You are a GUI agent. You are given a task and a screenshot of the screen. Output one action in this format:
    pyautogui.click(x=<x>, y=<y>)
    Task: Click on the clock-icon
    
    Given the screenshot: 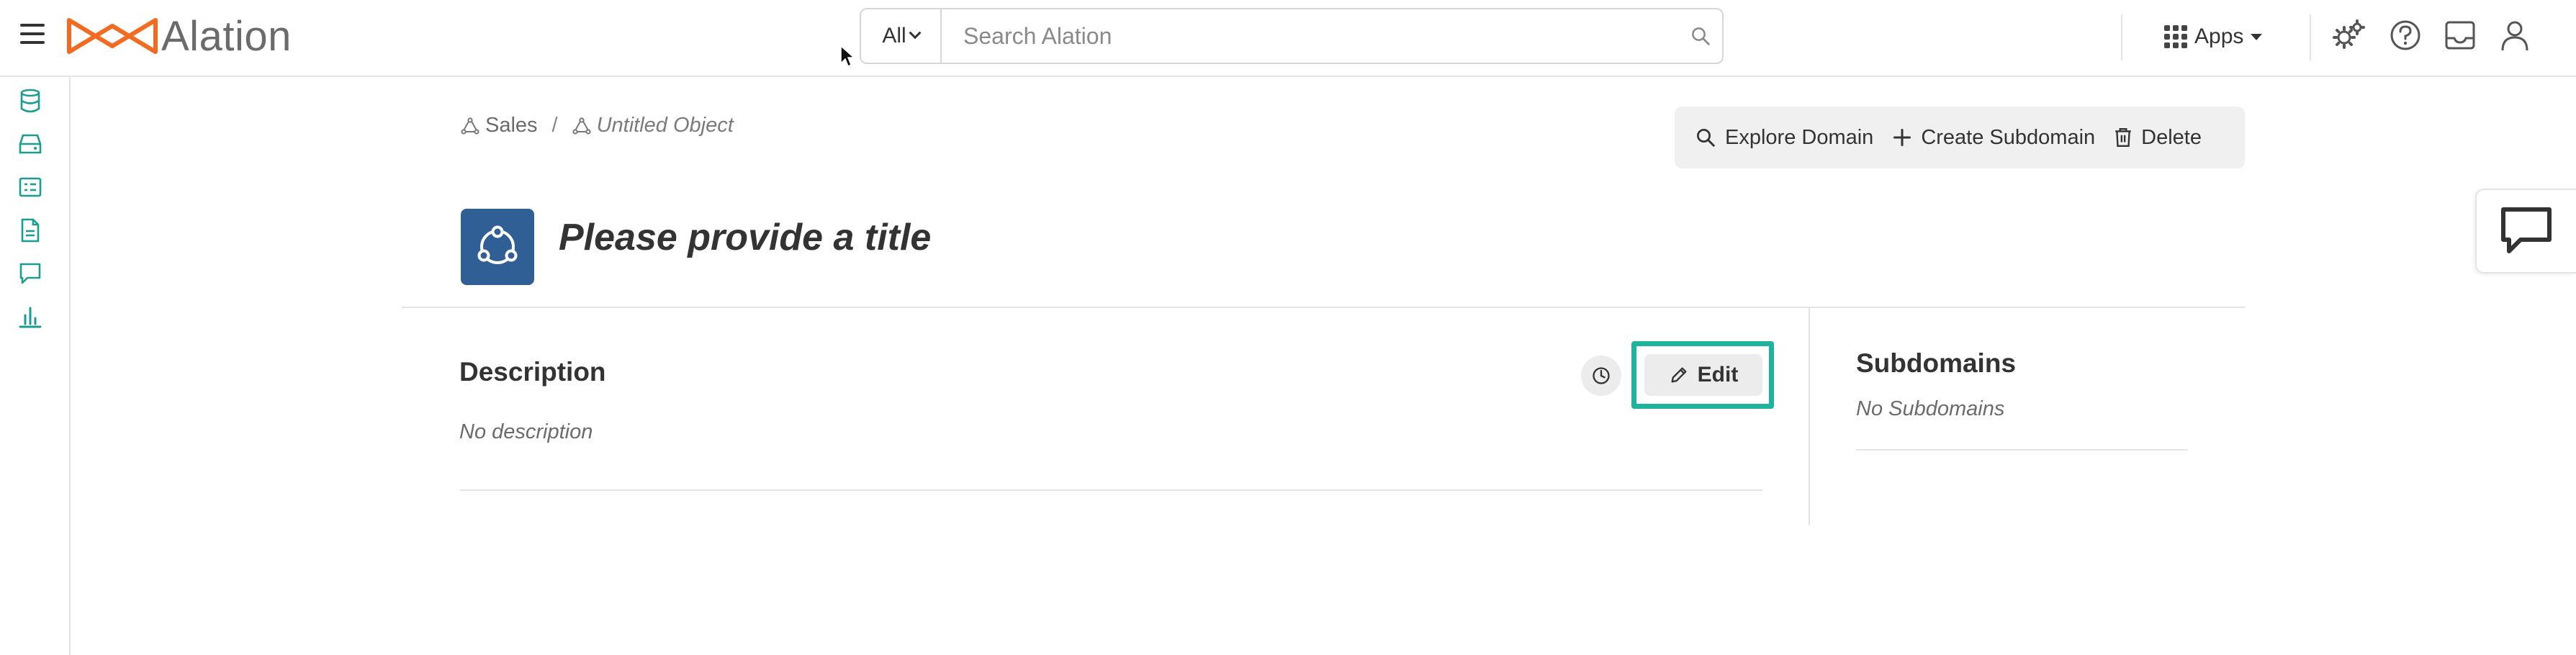 What is the action you would take?
    pyautogui.click(x=1602, y=375)
    